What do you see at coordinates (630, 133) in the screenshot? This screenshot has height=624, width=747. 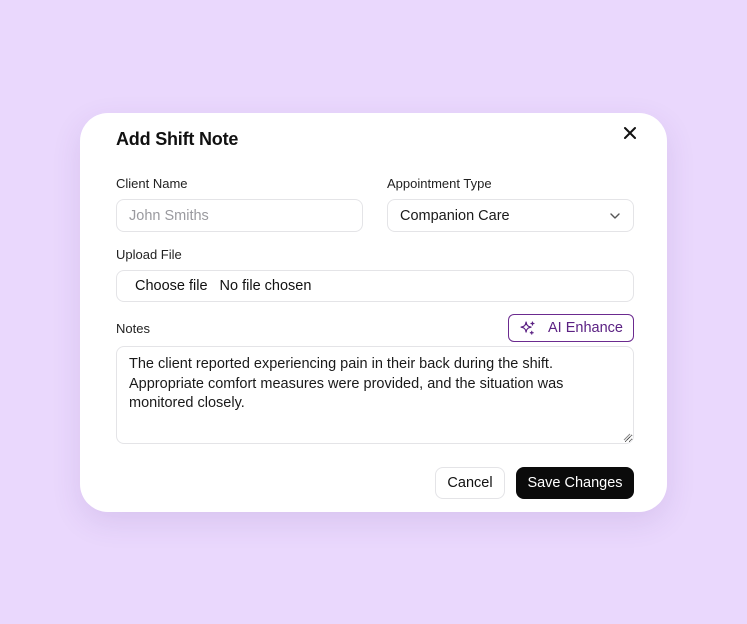 I see `close-icon` at bounding box center [630, 133].